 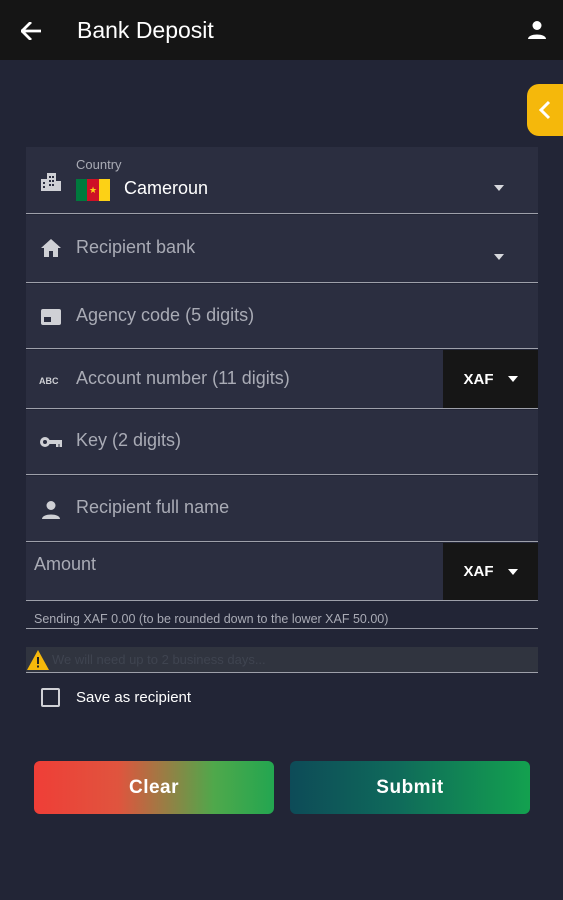 What do you see at coordinates (38, 659) in the screenshot?
I see `warning-icon` at bounding box center [38, 659].